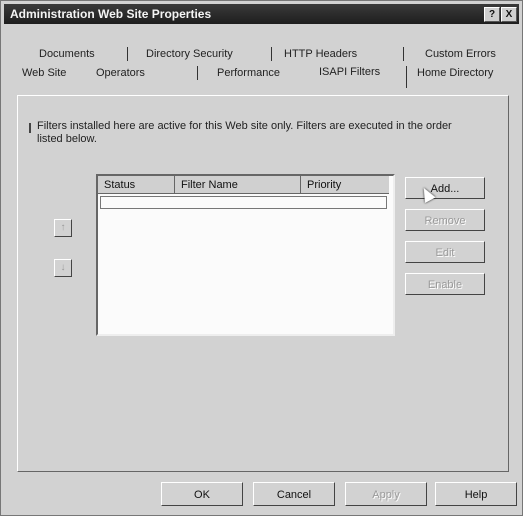 This screenshot has width=523, height=516. Describe the element at coordinates (320, 54) in the screenshot. I see `tab-http-headers: HTTP Headers` at that location.